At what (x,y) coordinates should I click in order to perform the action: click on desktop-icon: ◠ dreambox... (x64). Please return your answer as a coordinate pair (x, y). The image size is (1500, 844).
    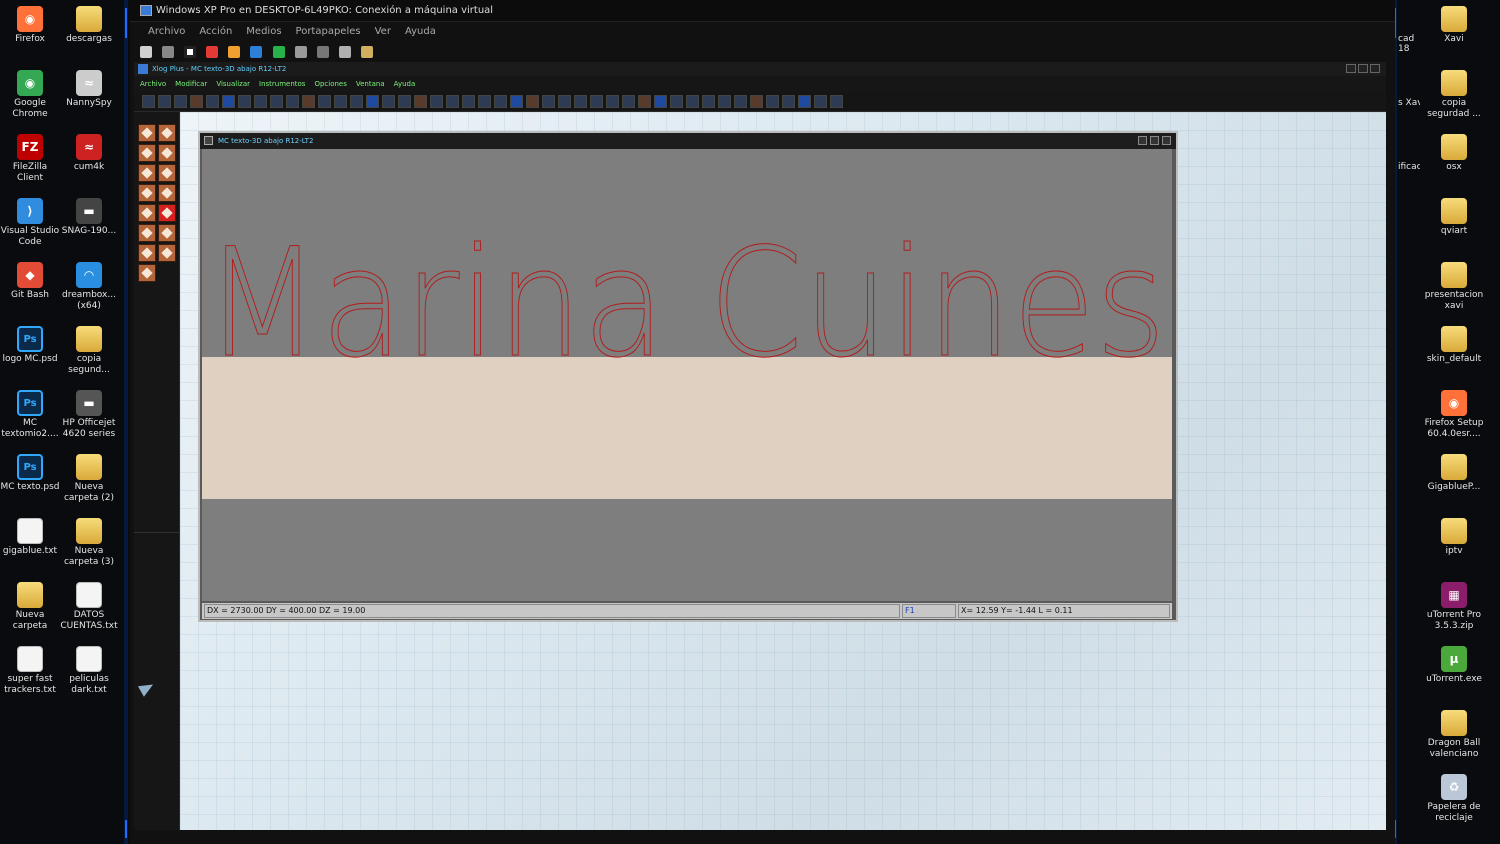
    Looking at the image, I should click on (89, 289).